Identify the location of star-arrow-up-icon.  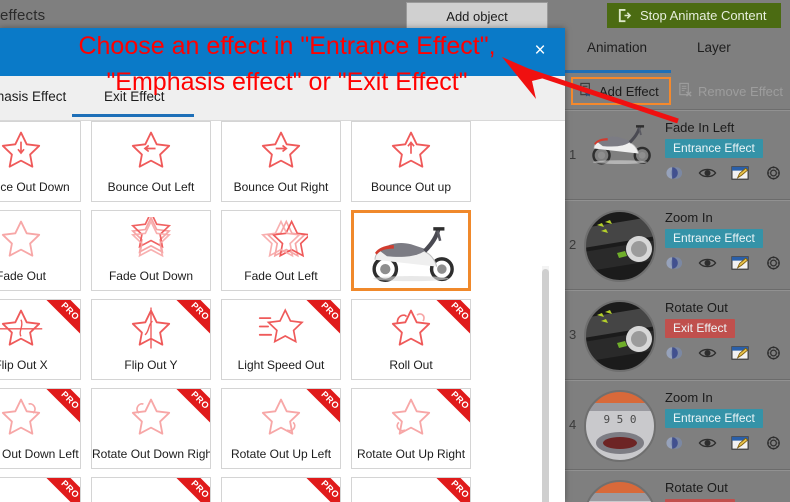
(411, 150).